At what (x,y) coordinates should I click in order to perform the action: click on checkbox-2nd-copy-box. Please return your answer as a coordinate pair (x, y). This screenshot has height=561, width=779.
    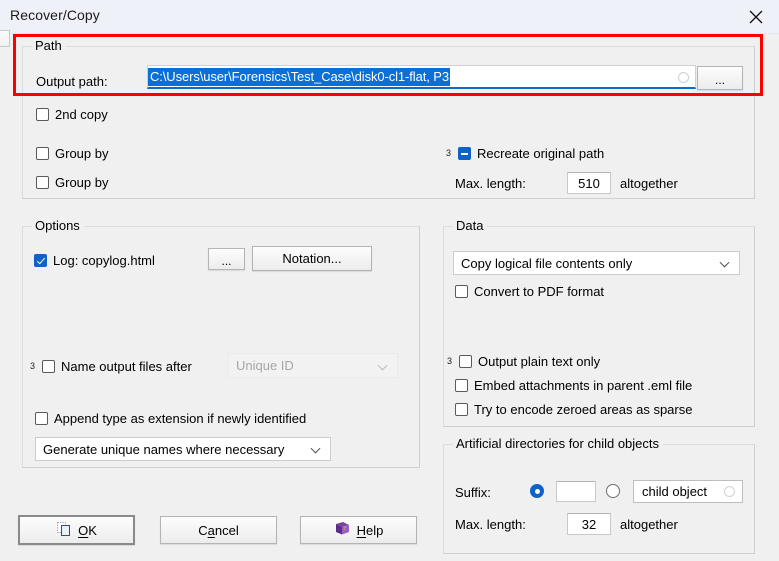
    Looking at the image, I should click on (42, 114).